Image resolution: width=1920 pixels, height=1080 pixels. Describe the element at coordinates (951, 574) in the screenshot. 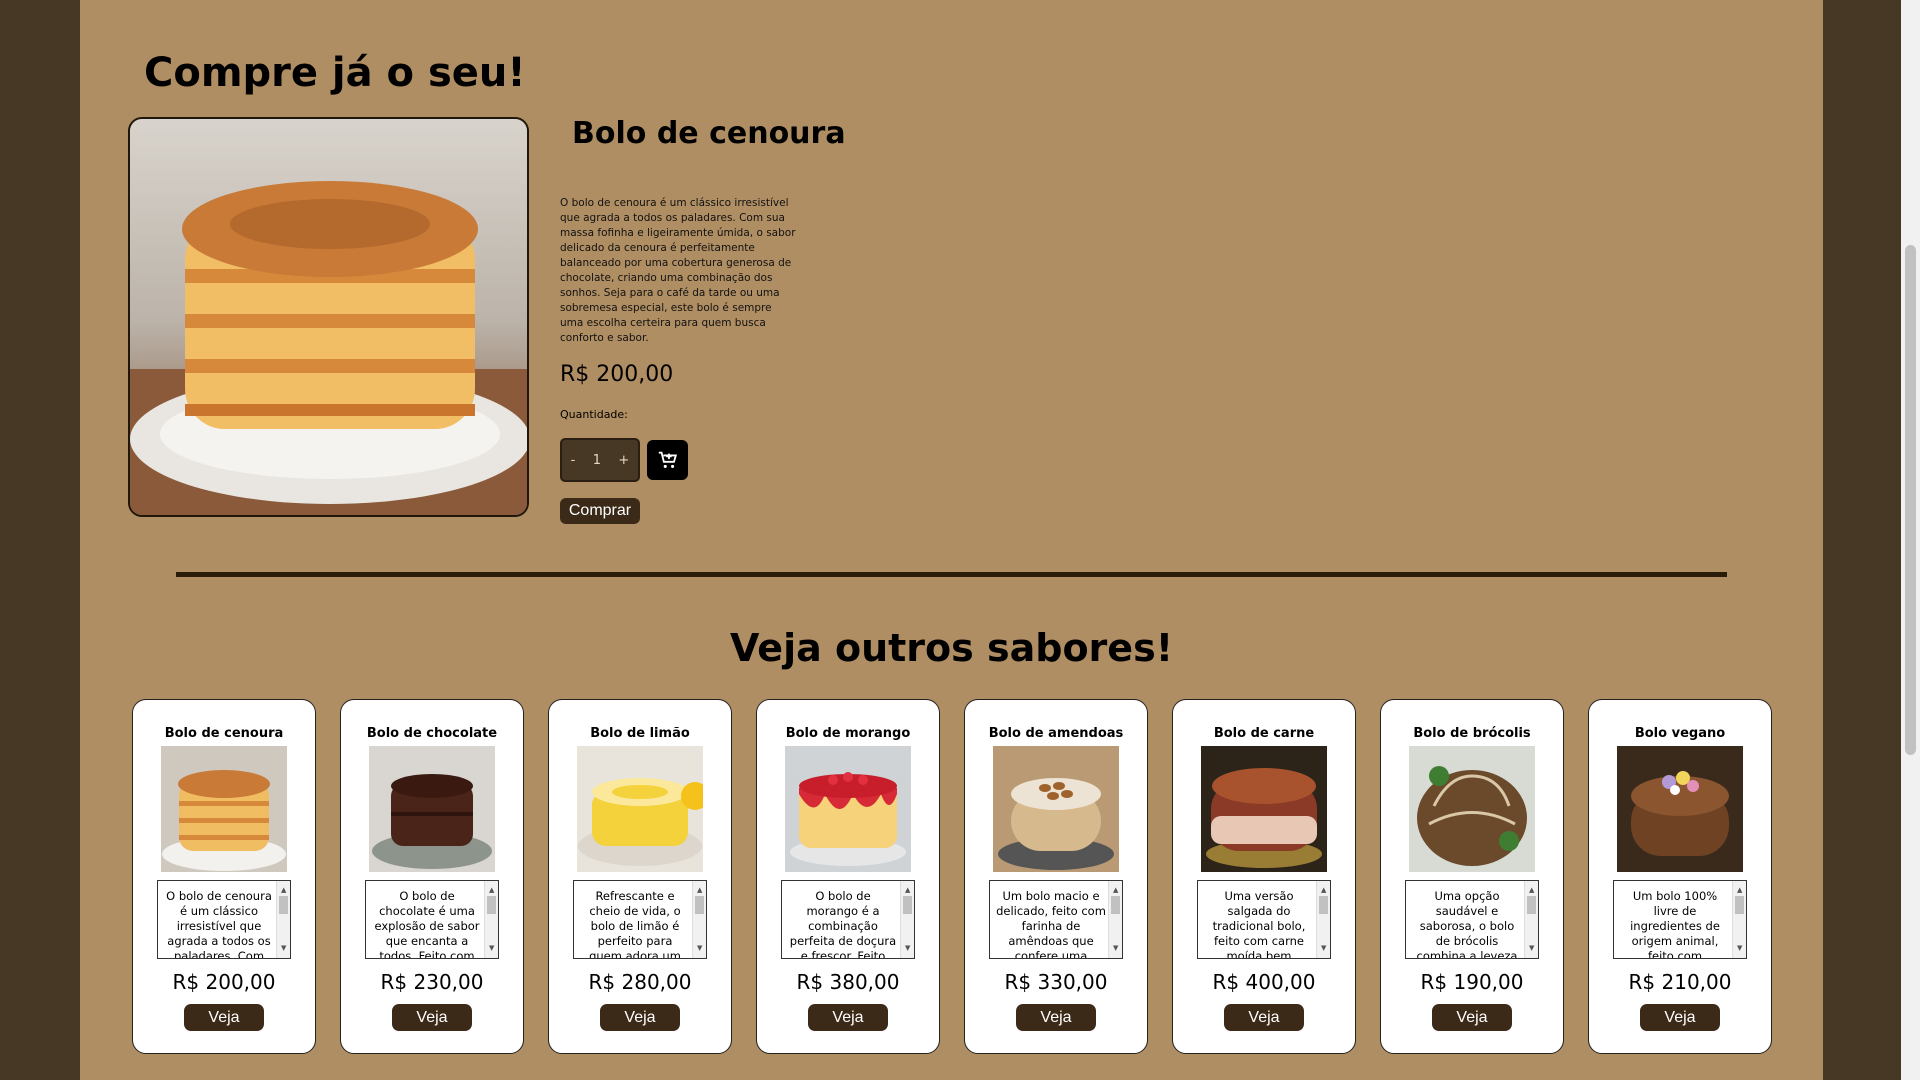

I see `section-divider` at that location.